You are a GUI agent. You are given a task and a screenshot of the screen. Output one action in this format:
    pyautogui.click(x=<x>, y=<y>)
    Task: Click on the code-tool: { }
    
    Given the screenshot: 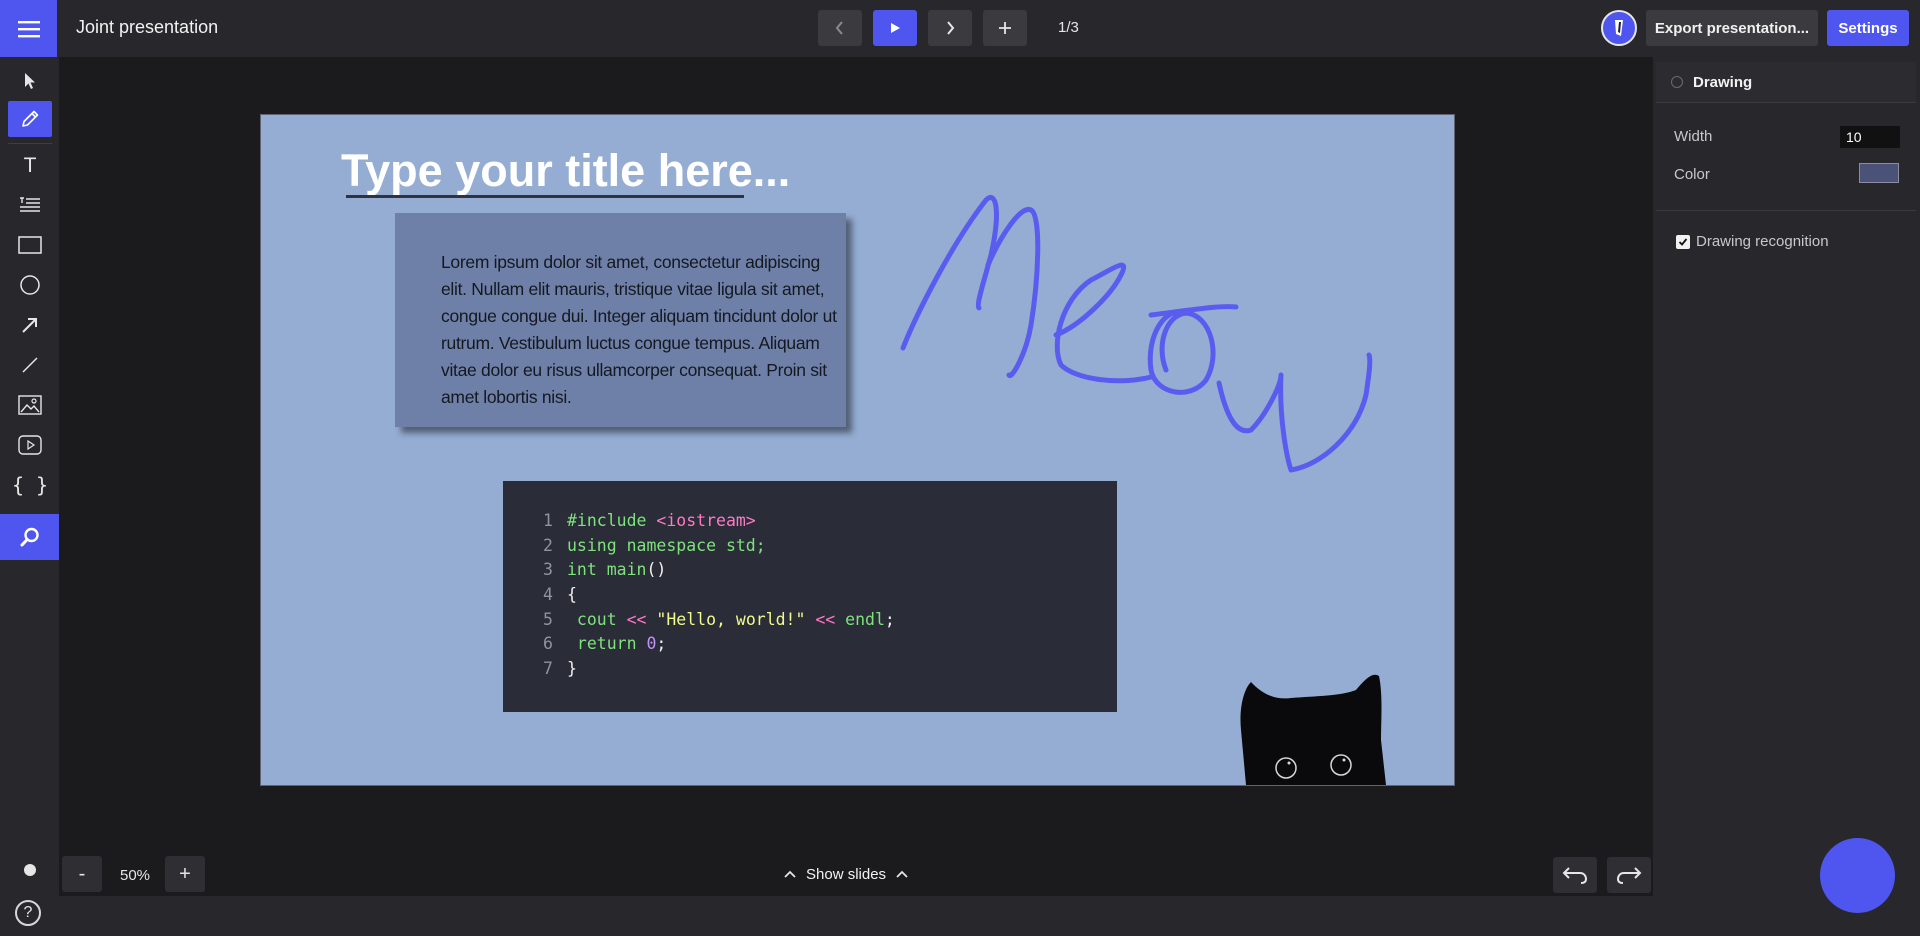 What is the action you would take?
    pyautogui.click(x=30, y=485)
    